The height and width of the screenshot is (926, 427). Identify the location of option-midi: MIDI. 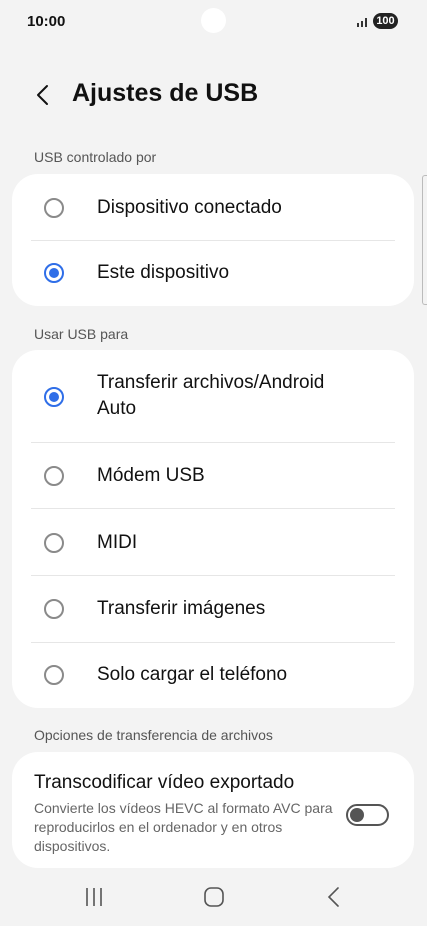
(213, 542).